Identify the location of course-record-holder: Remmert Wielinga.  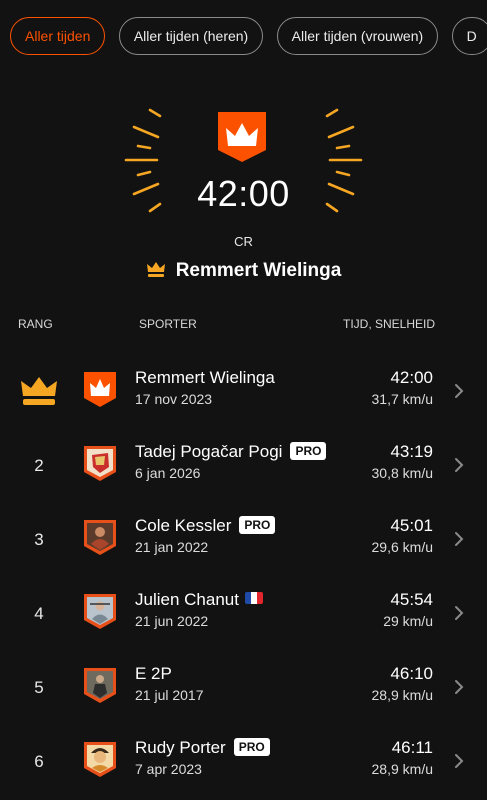
(243, 271).